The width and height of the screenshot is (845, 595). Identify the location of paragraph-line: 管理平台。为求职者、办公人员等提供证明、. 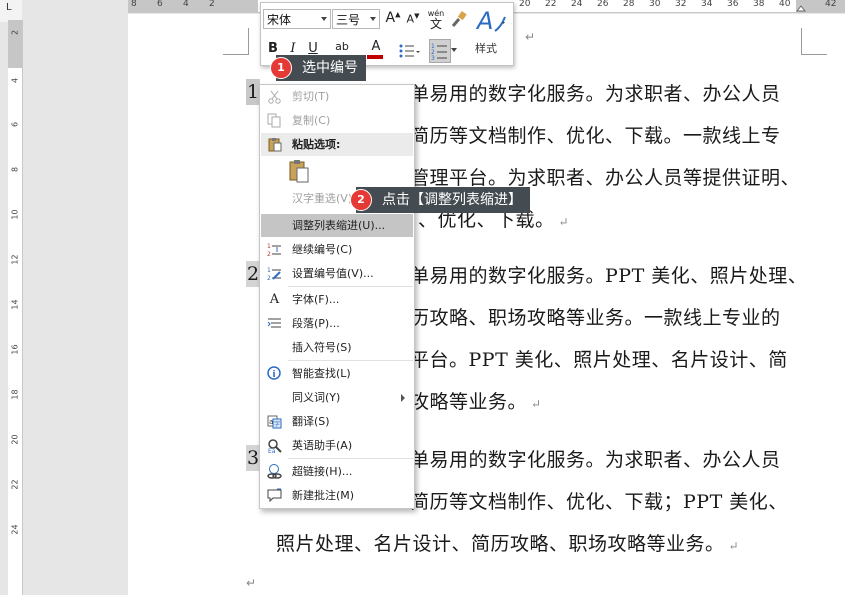
(605, 178).